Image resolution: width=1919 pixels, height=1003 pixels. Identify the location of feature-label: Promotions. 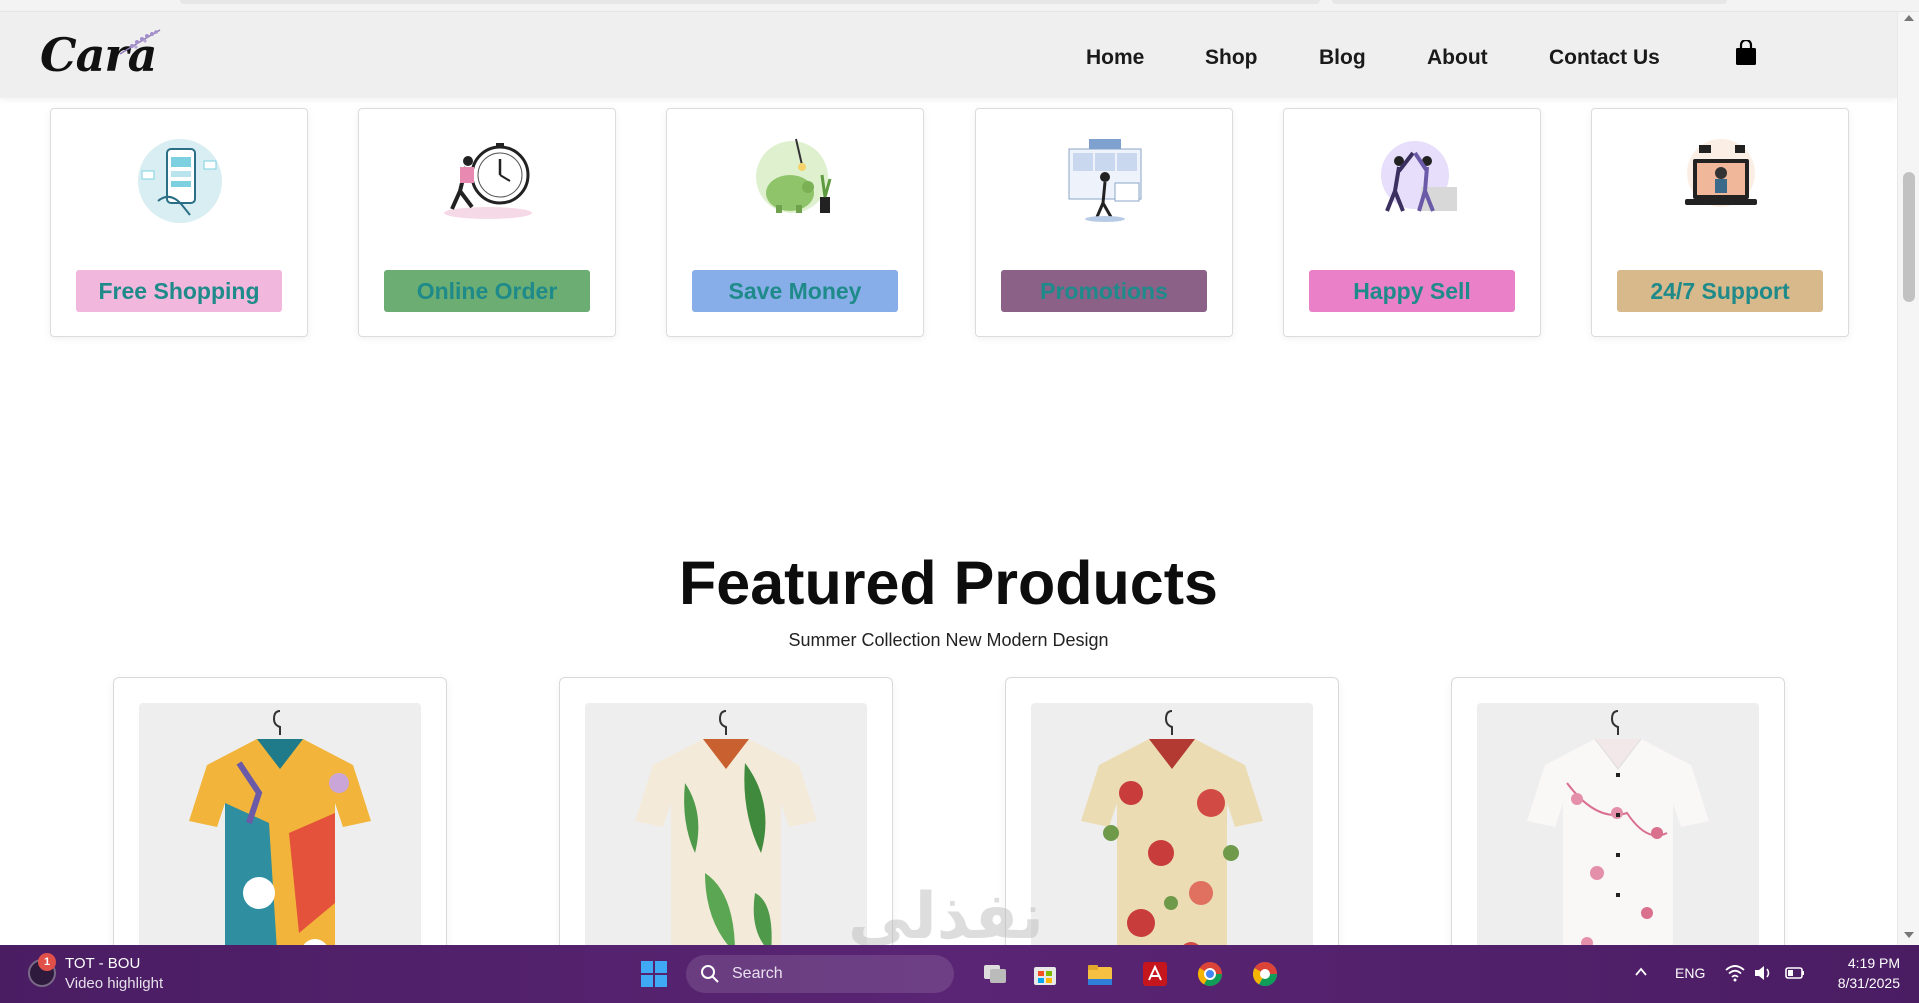
(1104, 291).